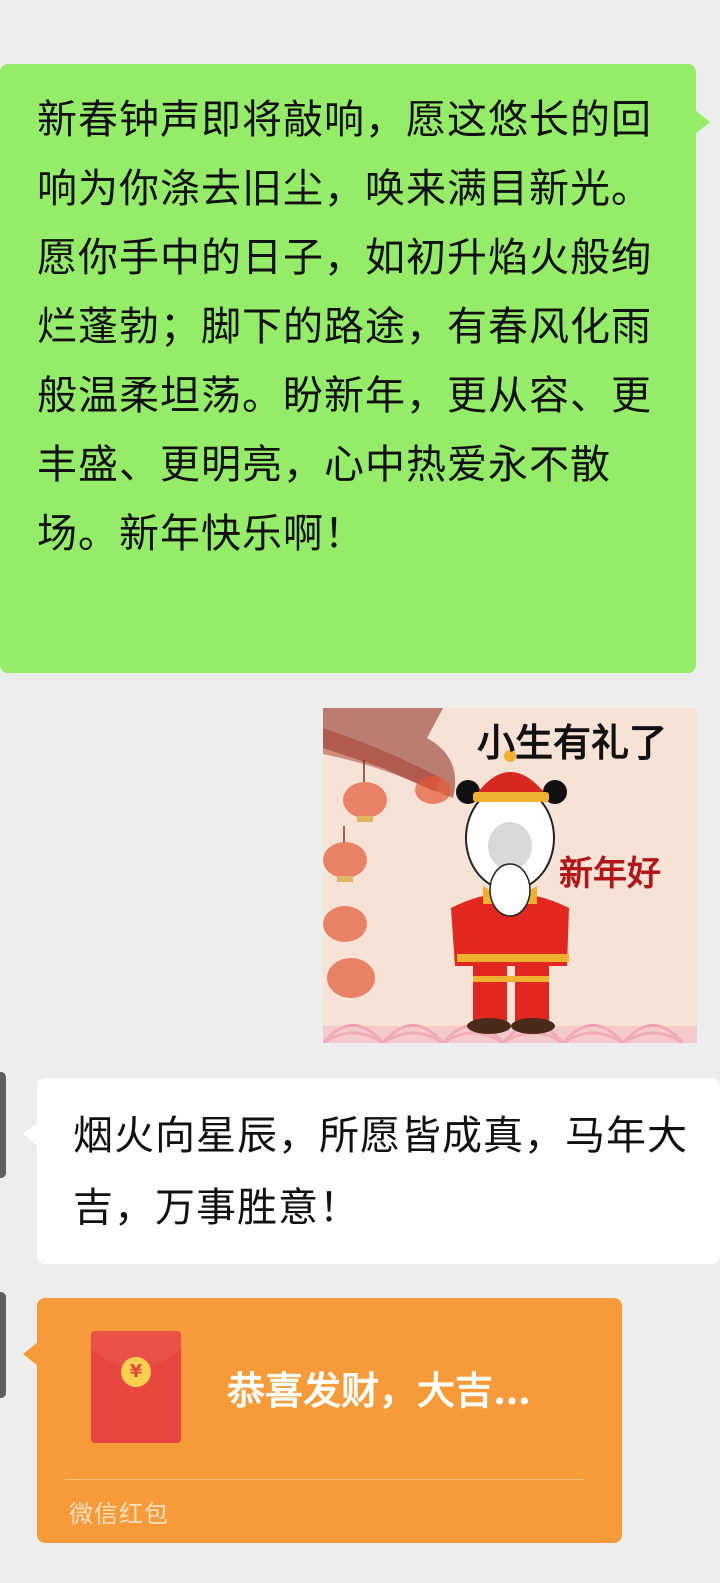 The image size is (720, 1583). What do you see at coordinates (380, 1172) in the screenshot?
I see `received-message-text: 烟火向星辰，所愿皆成真，马年大吉，万事胜意！` at bounding box center [380, 1172].